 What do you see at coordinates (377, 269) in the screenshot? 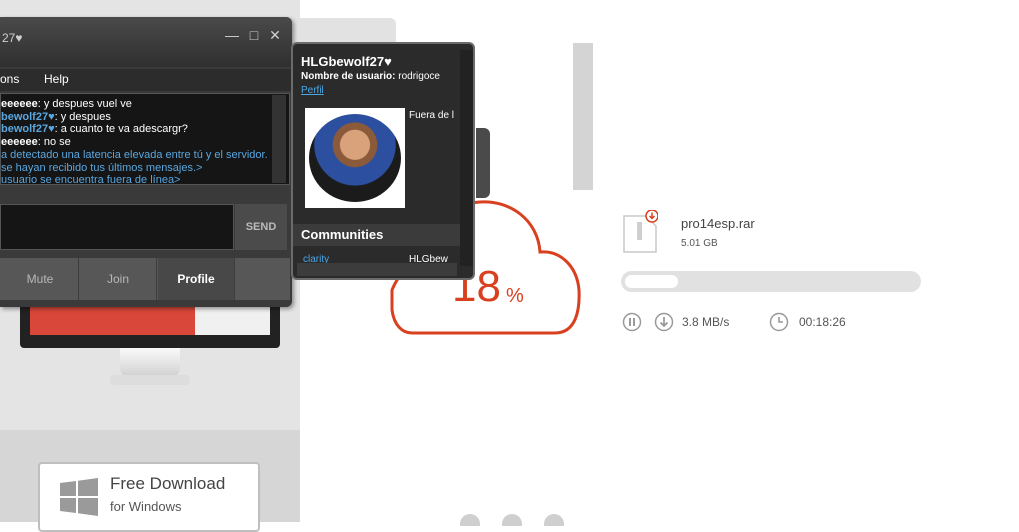
I see `profile-horizontal-scrollbar` at bounding box center [377, 269].